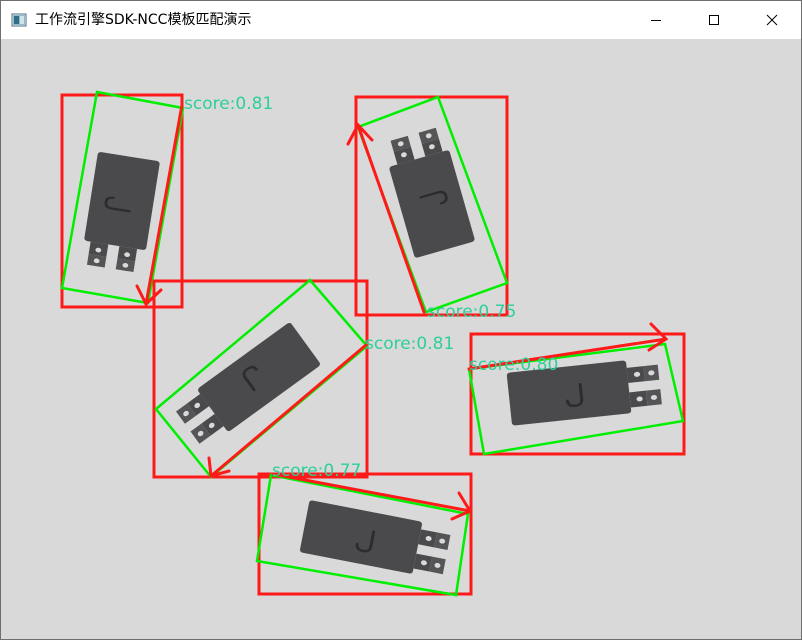  Describe the element at coordinates (401, 20) in the screenshot. I see `title-bar: 工作流引擎SDK-NCC模板匹配演示` at that location.